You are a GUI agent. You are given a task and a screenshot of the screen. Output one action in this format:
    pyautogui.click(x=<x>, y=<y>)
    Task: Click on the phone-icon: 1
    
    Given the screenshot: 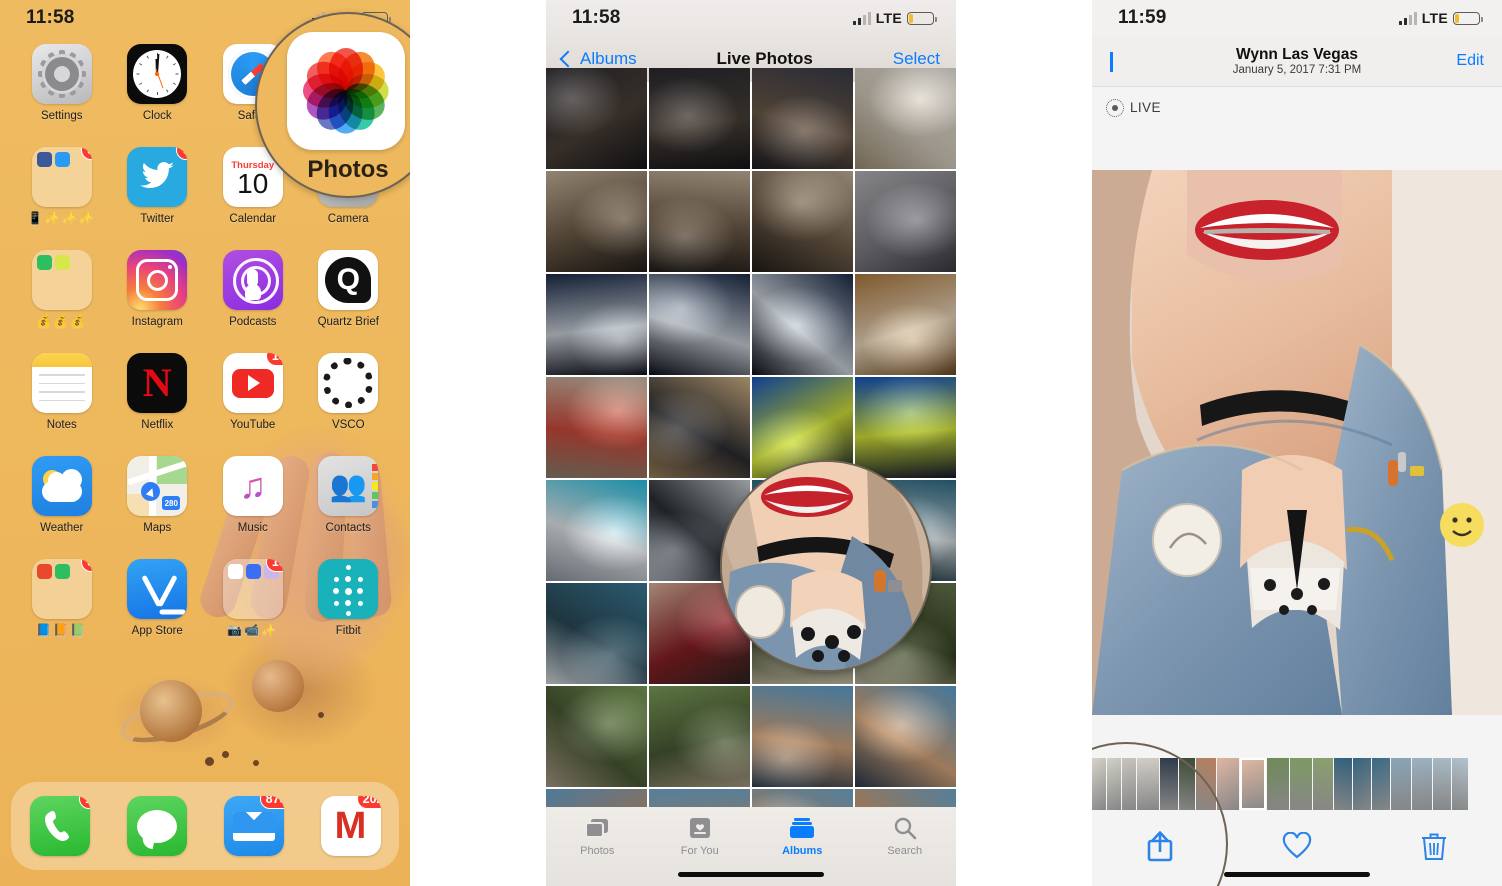 What is the action you would take?
    pyautogui.click(x=59, y=826)
    